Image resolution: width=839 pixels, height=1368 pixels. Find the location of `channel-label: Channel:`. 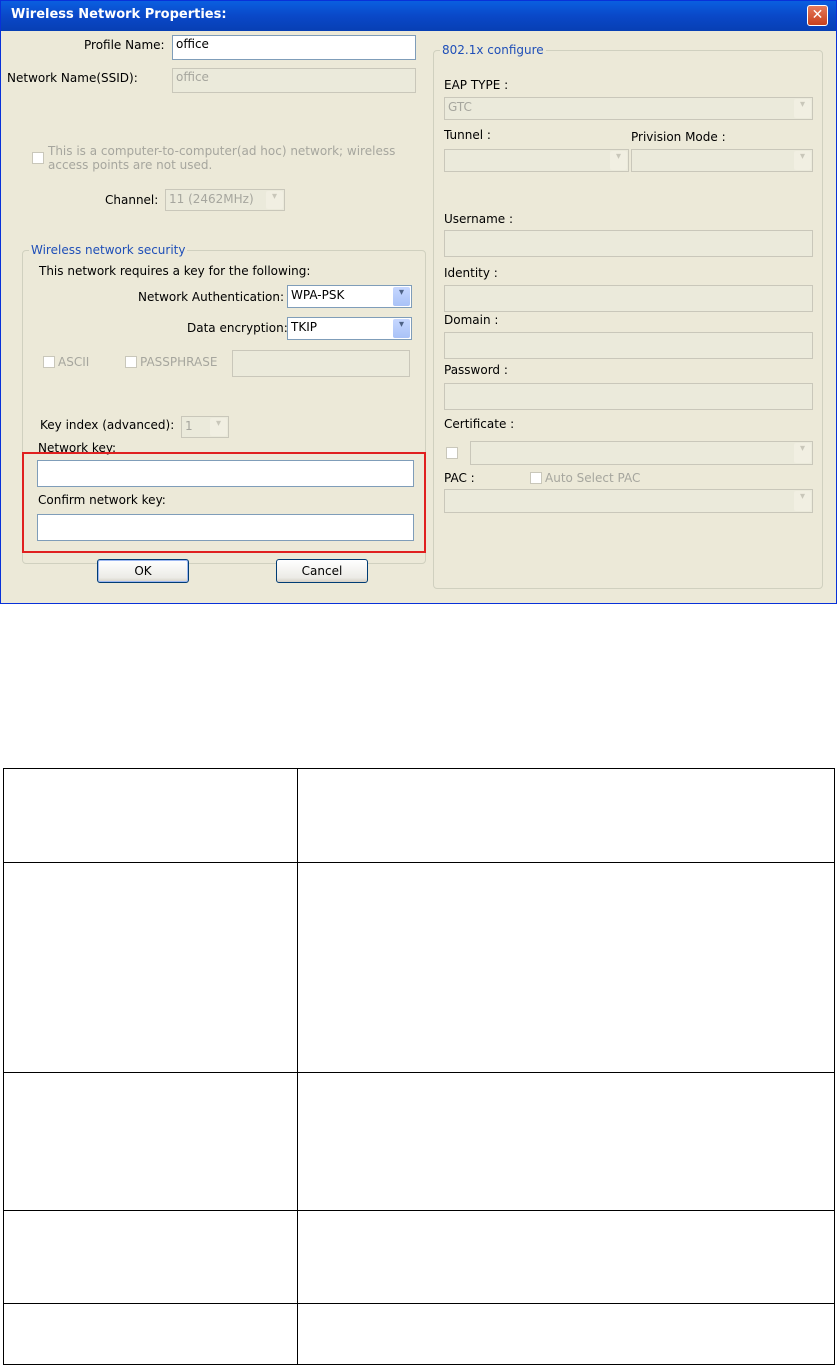

channel-label: Channel: is located at coordinates (132, 200).